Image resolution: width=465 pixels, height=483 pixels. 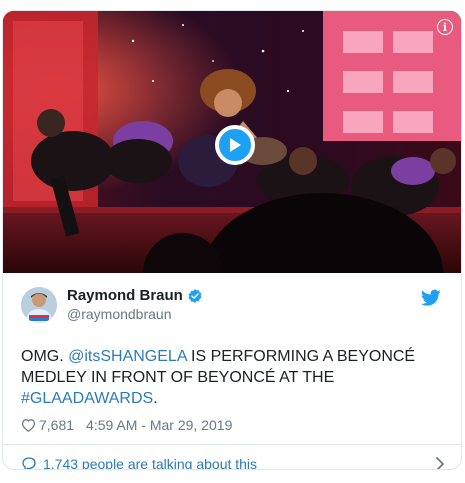 What do you see at coordinates (56, 425) in the screenshot?
I see `like-count: 7,681` at bounding box center [56, 425].